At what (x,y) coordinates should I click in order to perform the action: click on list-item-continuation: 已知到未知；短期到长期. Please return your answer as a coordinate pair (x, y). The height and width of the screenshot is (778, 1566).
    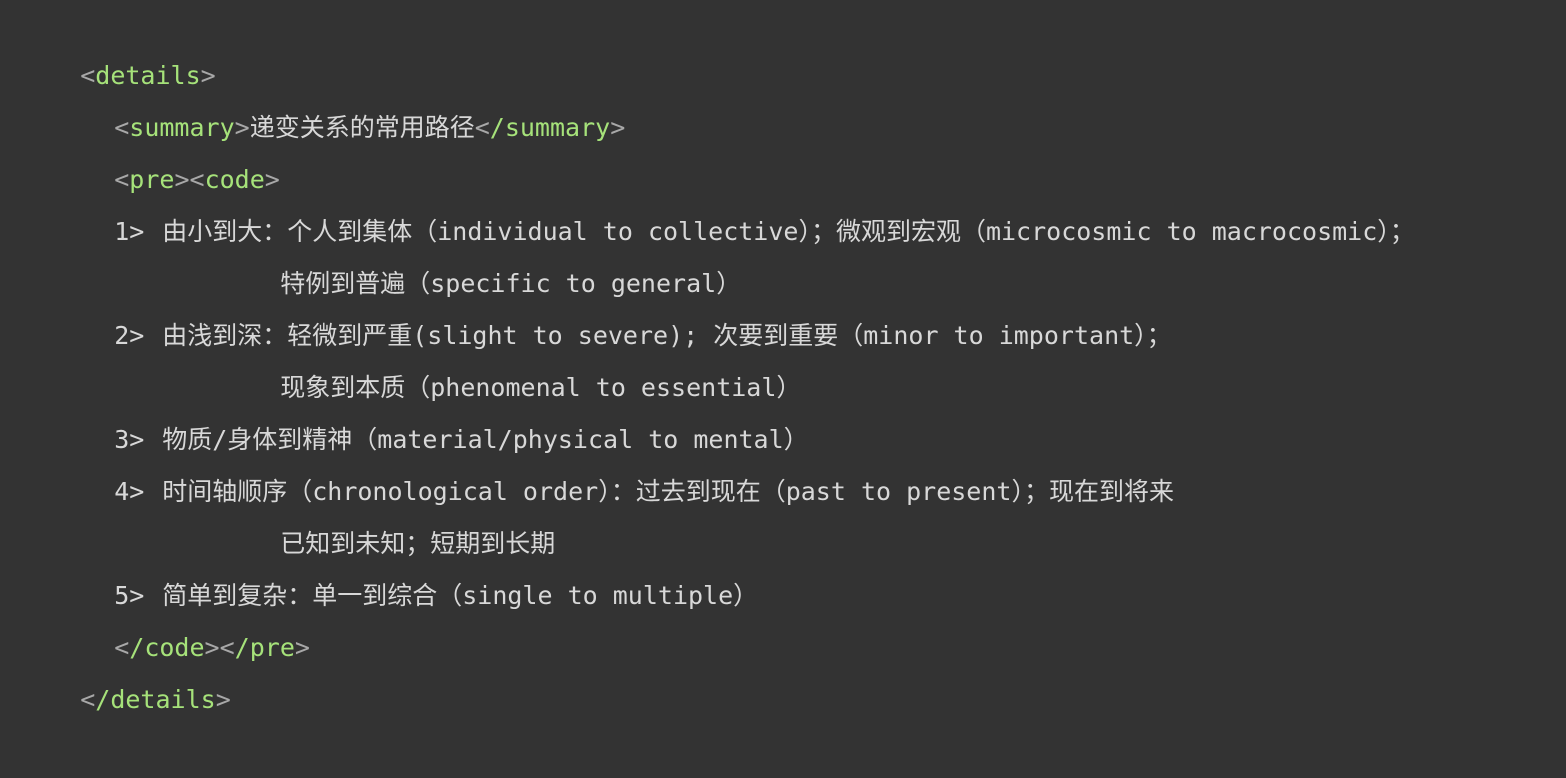
    Looking at the image, I should click on (387, 512).